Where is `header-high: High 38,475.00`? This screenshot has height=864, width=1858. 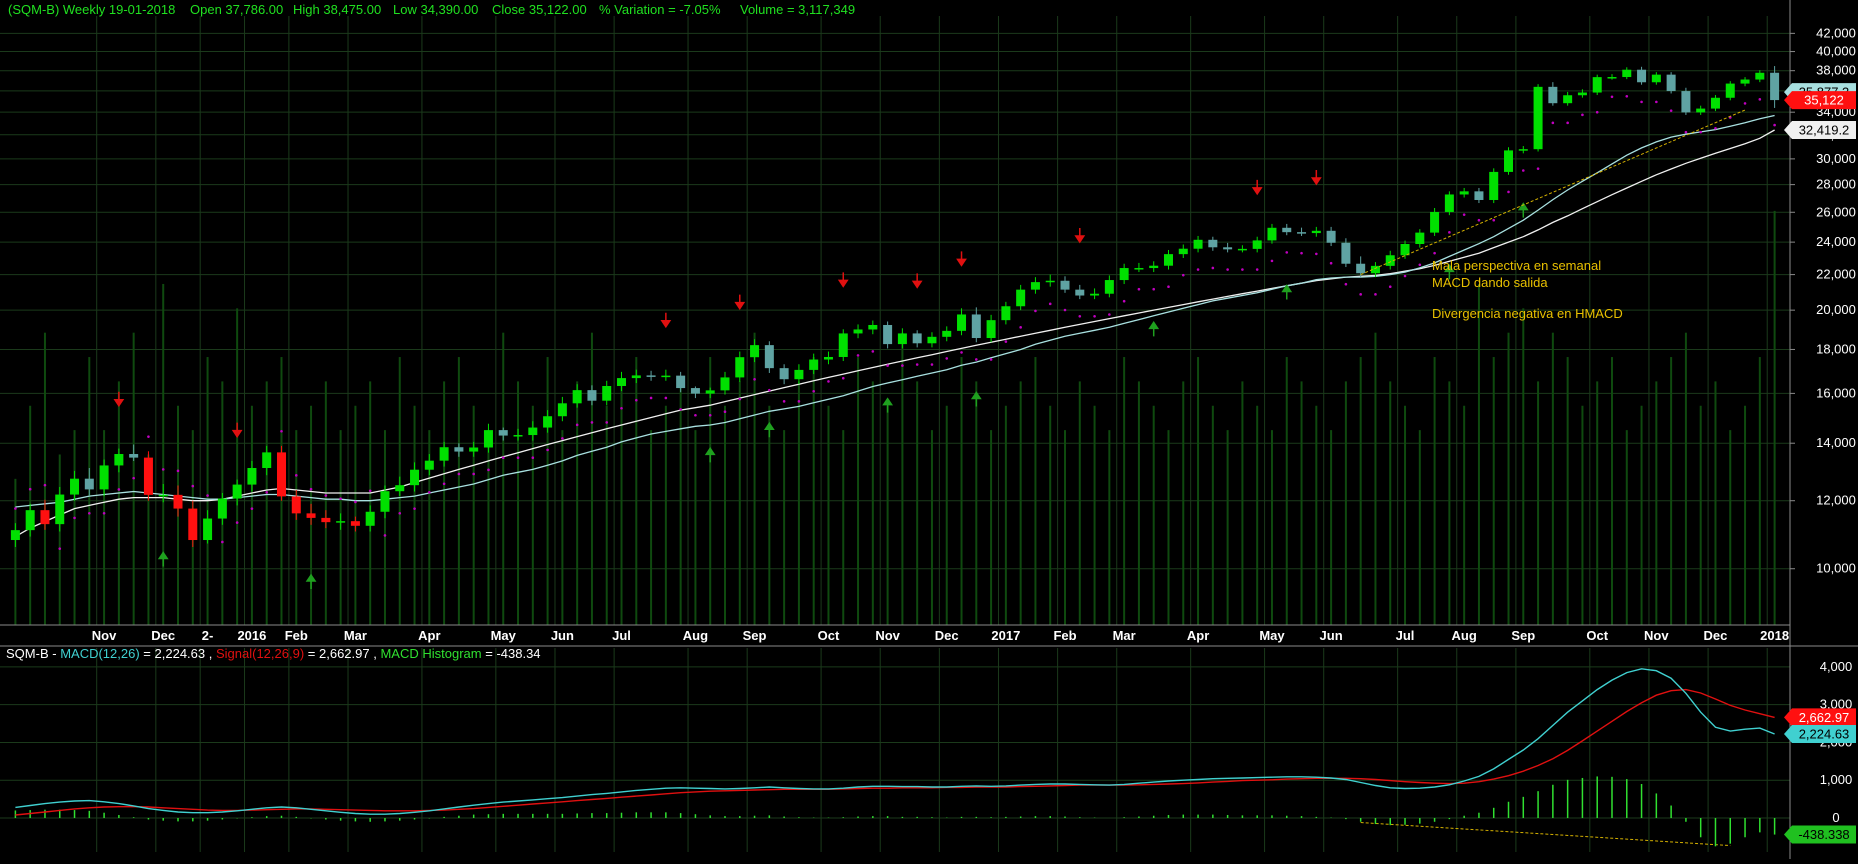
header-high: High 38,475.00 is located at coordinates (337, 9).